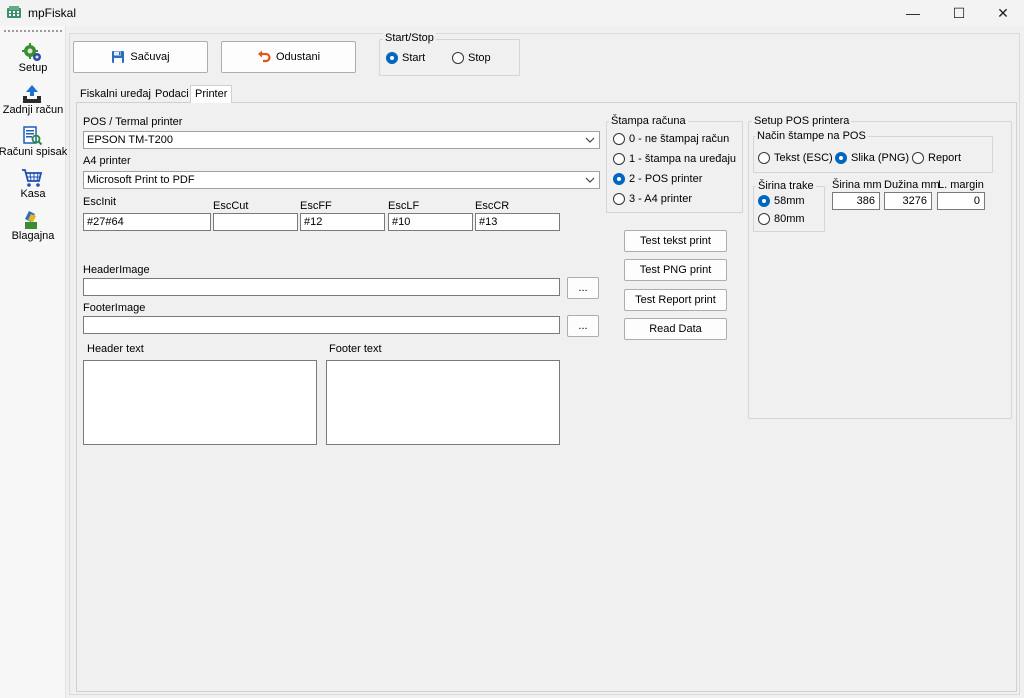 The width and height of the screenshot is (1024, 698). I want to click on upload-tray-icon, so click(32, 94).